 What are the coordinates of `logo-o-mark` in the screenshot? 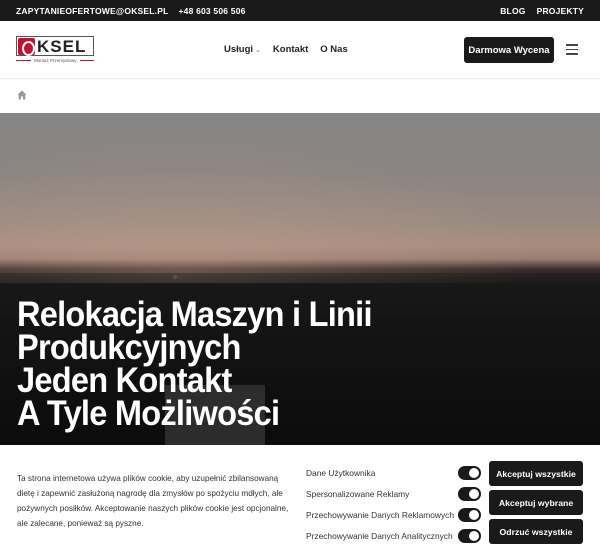 It's located at (26, 46).